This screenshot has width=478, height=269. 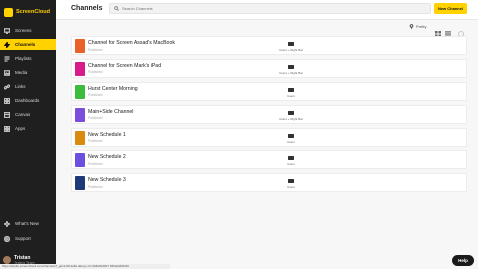 What do you see at coordinates (269, 137) in the screenshot?
I see `list-item: New Schedule 1 Published Users` at bounding box center [269, 137].